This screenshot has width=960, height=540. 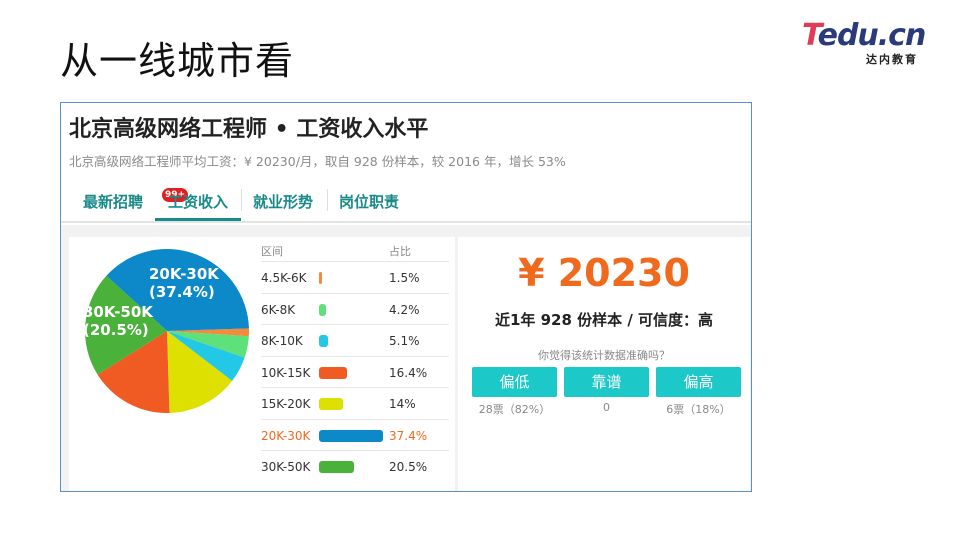 What do you see at coordinates (284, 278) in the screenshot?
I see `range-label: 4.5K-6K` at bounding box center [284, 278].